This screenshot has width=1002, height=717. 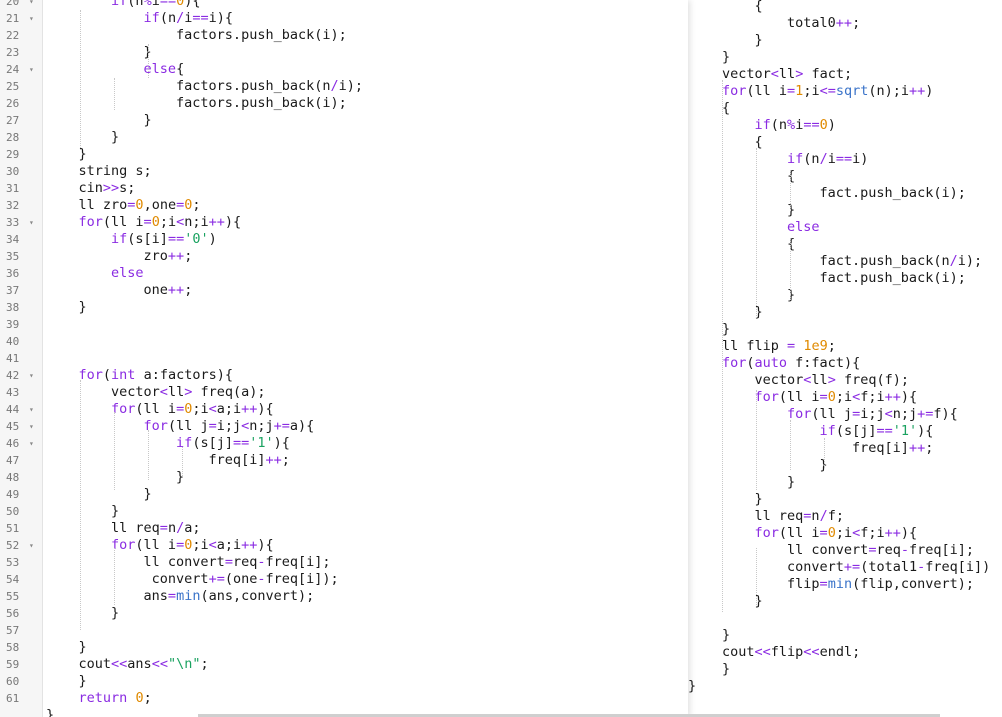 I want to click on code-line: factors.push_back(n/i);, so click(x=204, y=86).